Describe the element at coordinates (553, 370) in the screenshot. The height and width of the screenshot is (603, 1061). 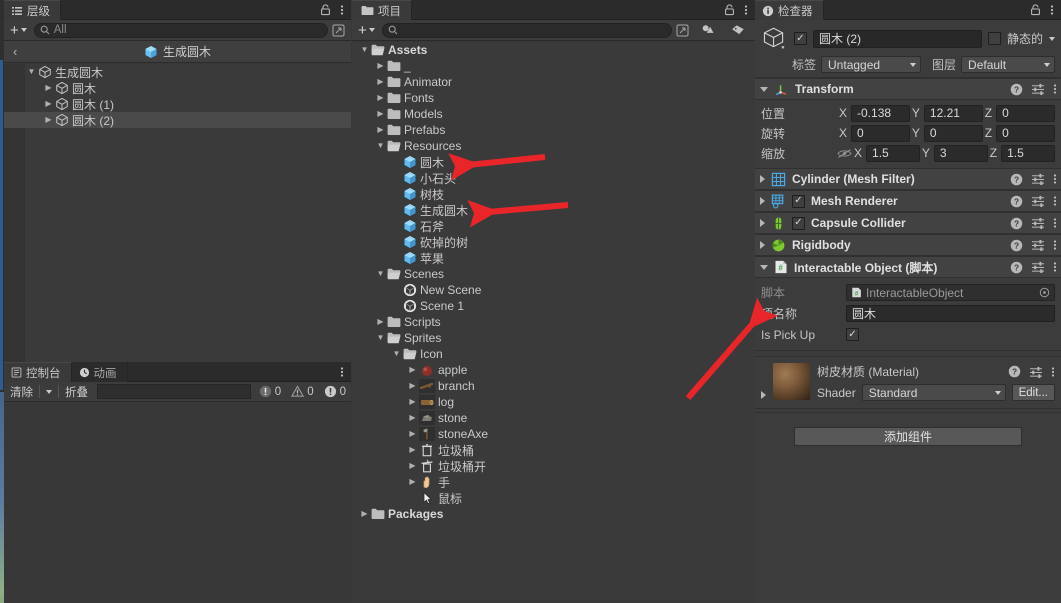
I see `project-item-20: ▶ apple` at that location.